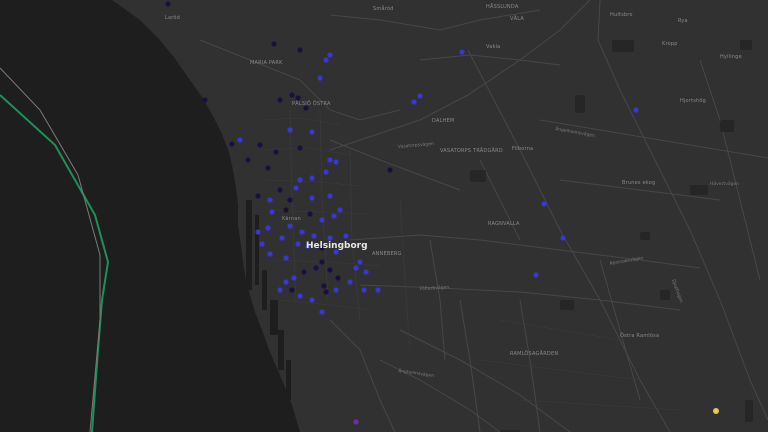 The image size is (768, 432). I want to click on city-label: Helsingborg, so click(337, 246).